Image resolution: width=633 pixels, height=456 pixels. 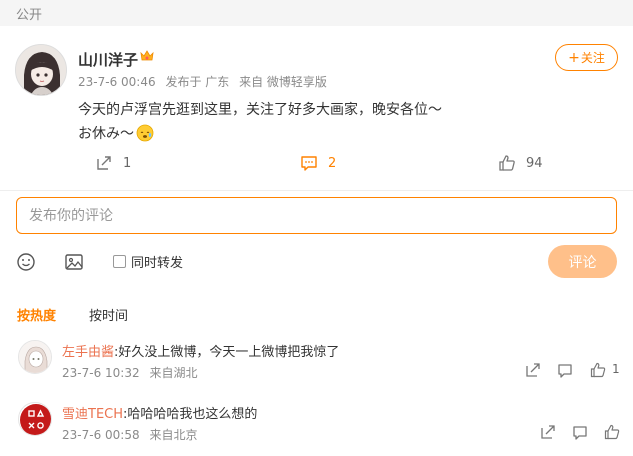 I want to click on comment-input-box, so click(x=316, y=215).